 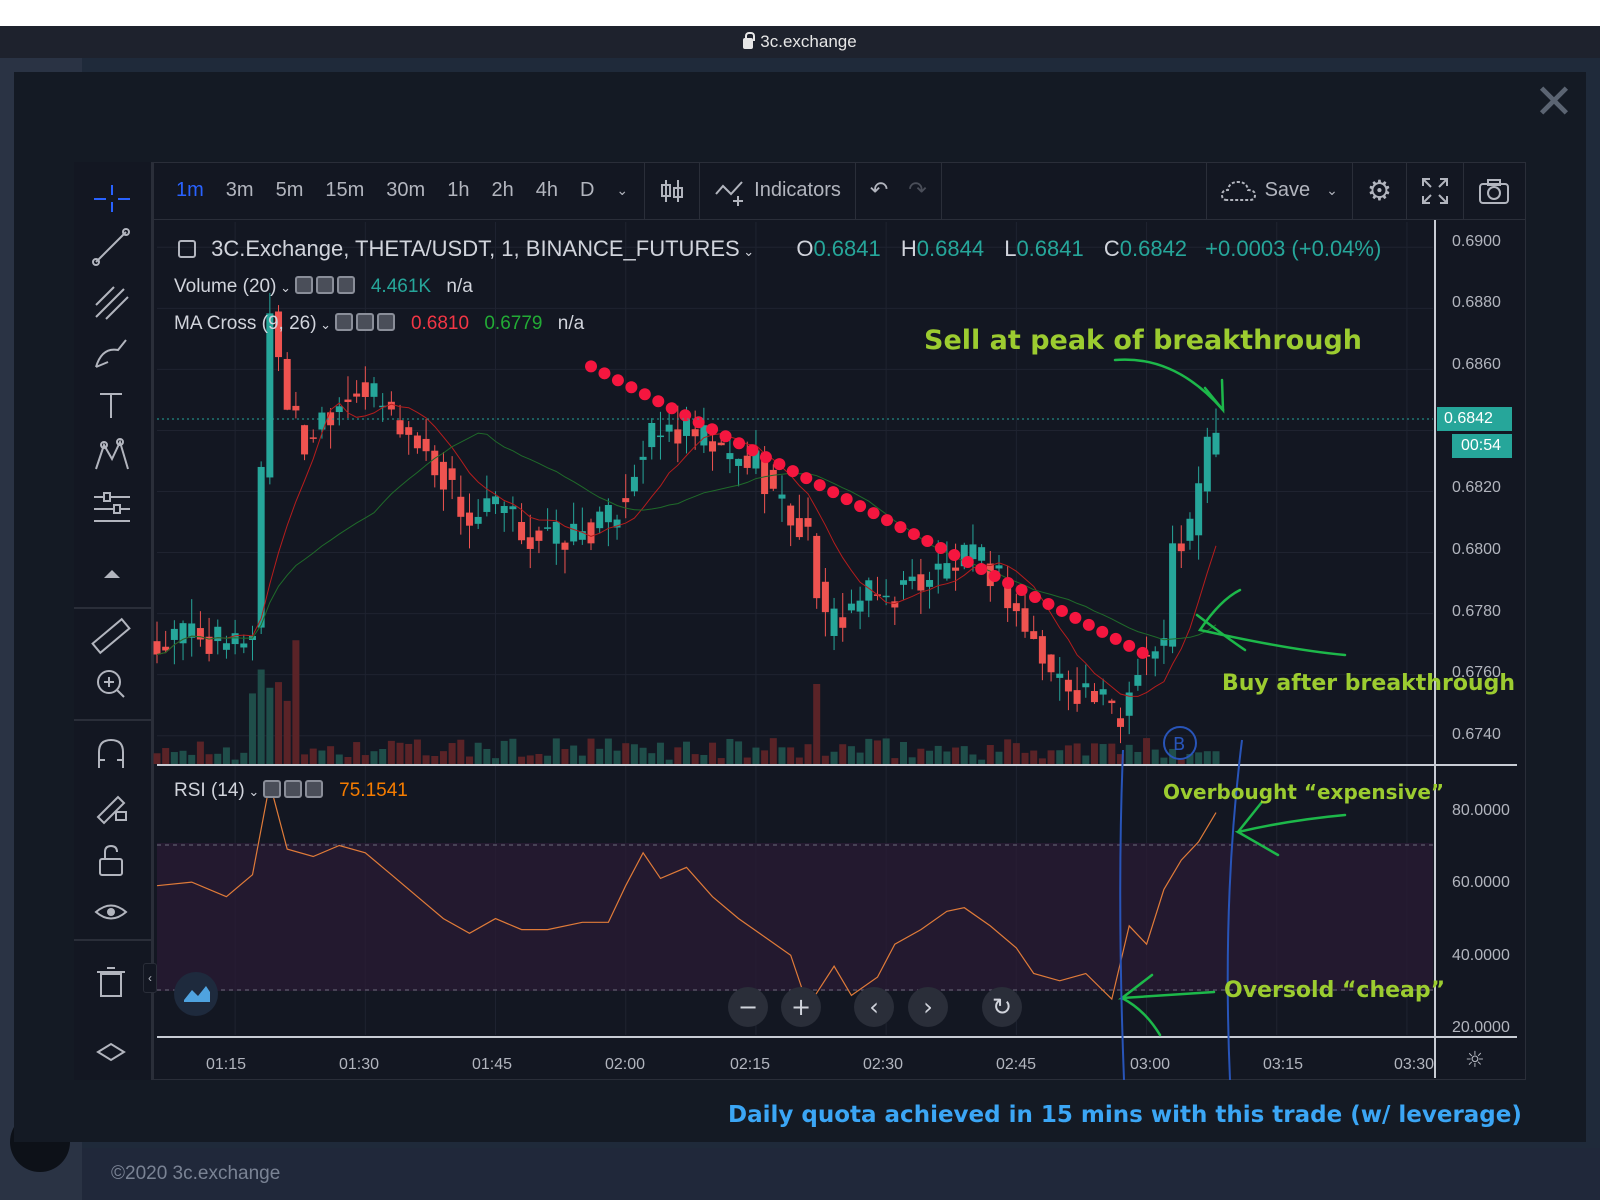 What do you see at coordinates (187, 249) in the screenshot?
I see `collapse-legend-icon` at bounding box center [187, 249].